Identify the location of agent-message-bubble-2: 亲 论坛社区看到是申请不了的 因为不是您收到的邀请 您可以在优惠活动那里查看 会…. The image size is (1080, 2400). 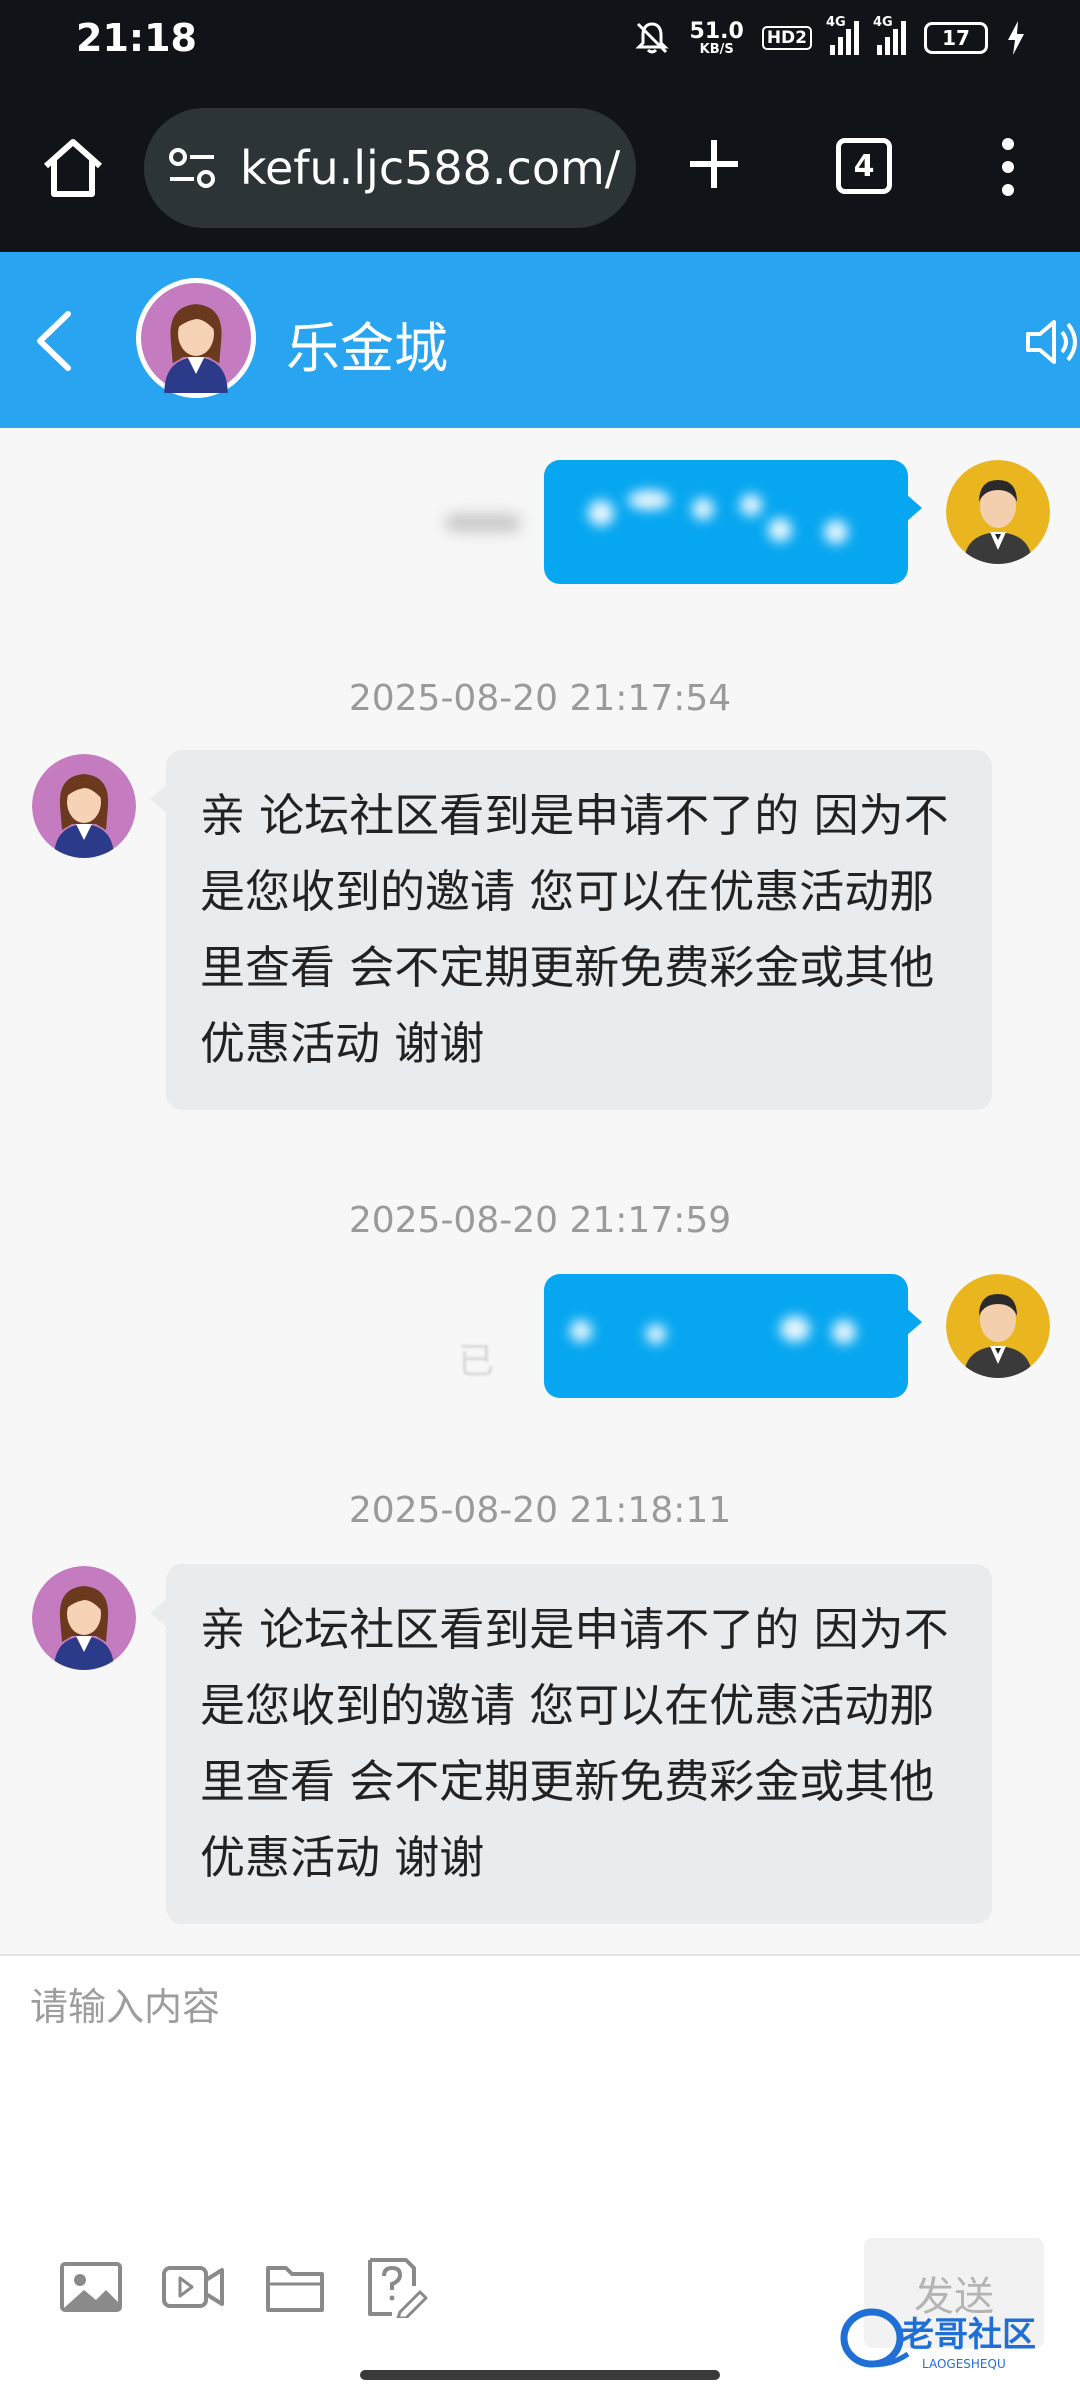
(571, 1744).